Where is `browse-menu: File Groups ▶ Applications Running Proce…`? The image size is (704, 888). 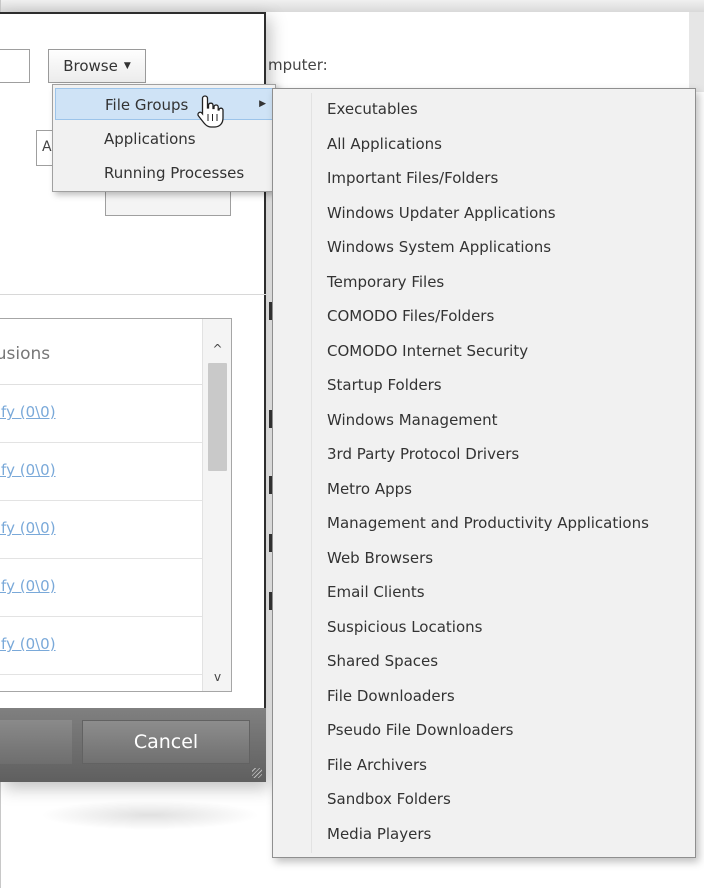 browse-menu: File Groups ▶ Applications Running Proce… is located at coordinates (164, 138).